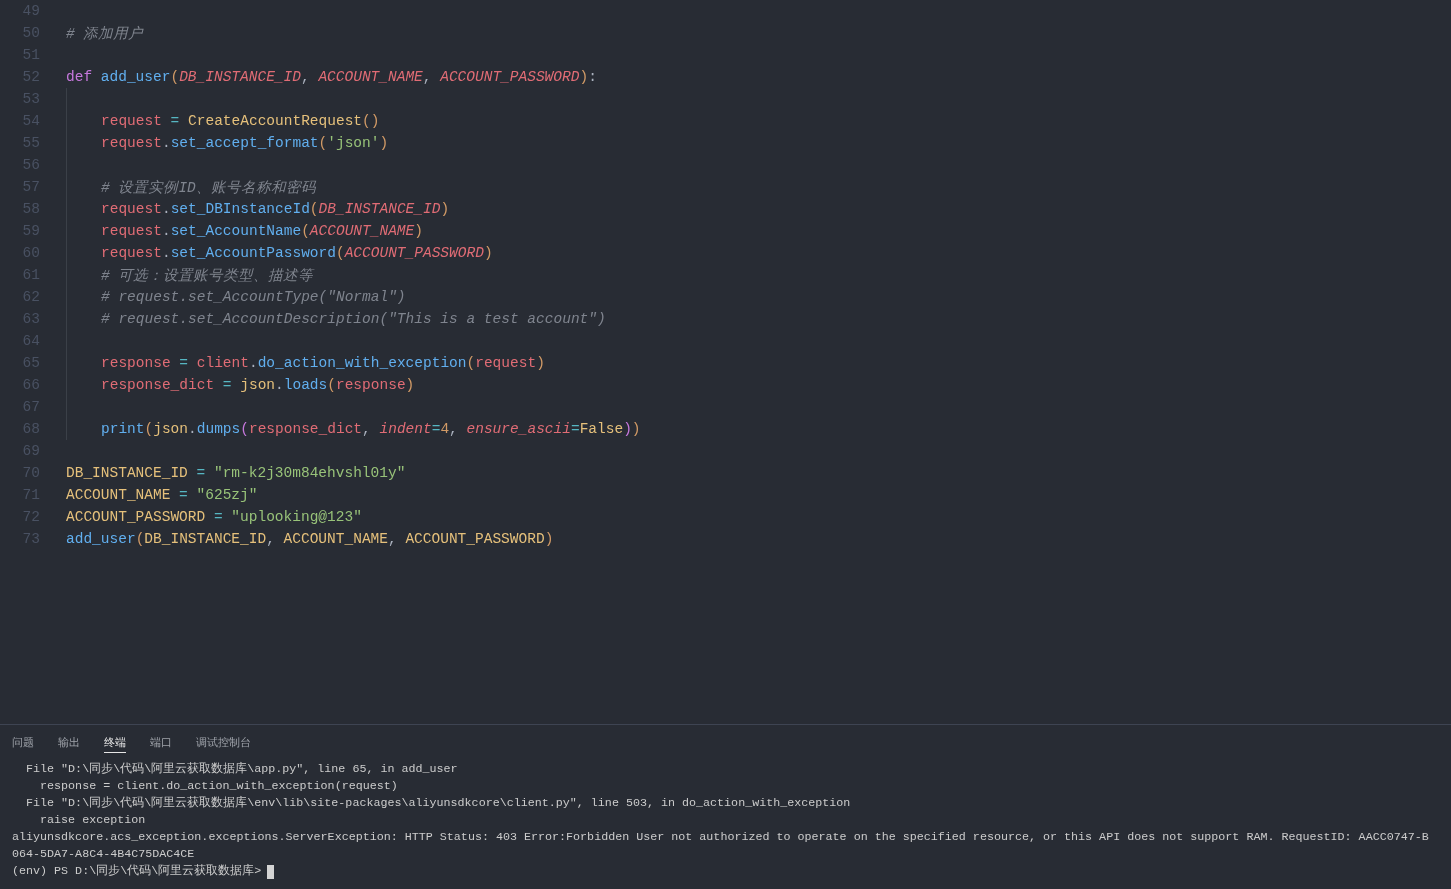 This screenshot has height=889, width=1451. Describe the element at coordinates (104, 854) in the screenshot. I see `terminal-line: 064-5DA7-A8C4-4B4C75DAC4CE` at that location.